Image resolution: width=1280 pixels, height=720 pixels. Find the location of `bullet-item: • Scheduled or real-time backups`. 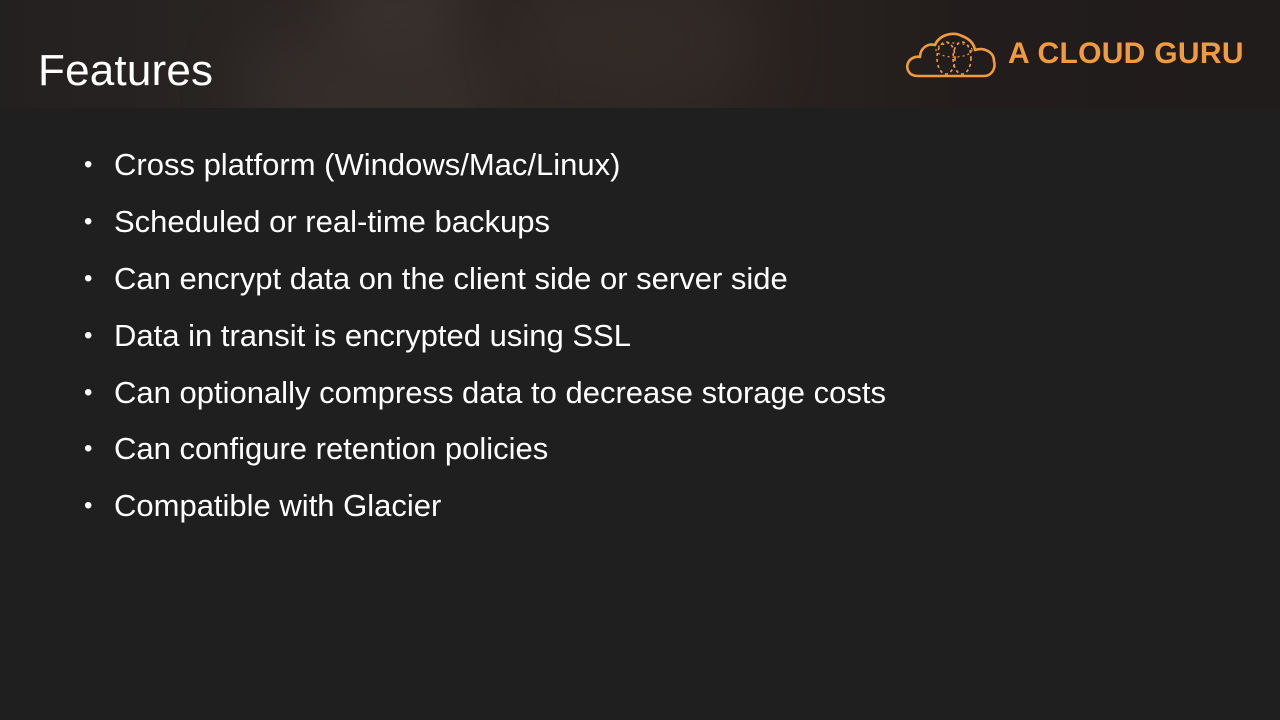

bullet-item: • Scheduled or real-time backups is located at coordinates (485, 222).